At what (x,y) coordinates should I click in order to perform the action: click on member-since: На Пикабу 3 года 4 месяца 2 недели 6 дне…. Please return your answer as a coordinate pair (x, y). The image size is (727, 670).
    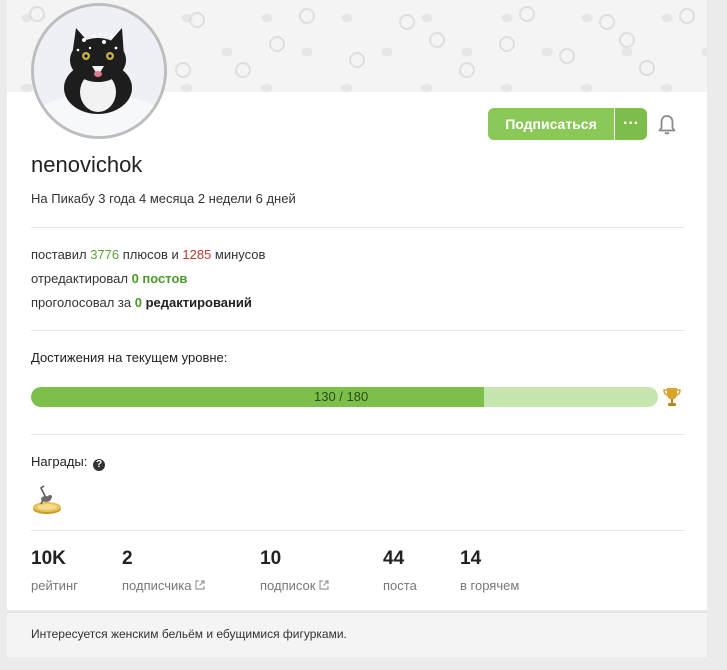
    Looking at the image, I should click on (163, 198).